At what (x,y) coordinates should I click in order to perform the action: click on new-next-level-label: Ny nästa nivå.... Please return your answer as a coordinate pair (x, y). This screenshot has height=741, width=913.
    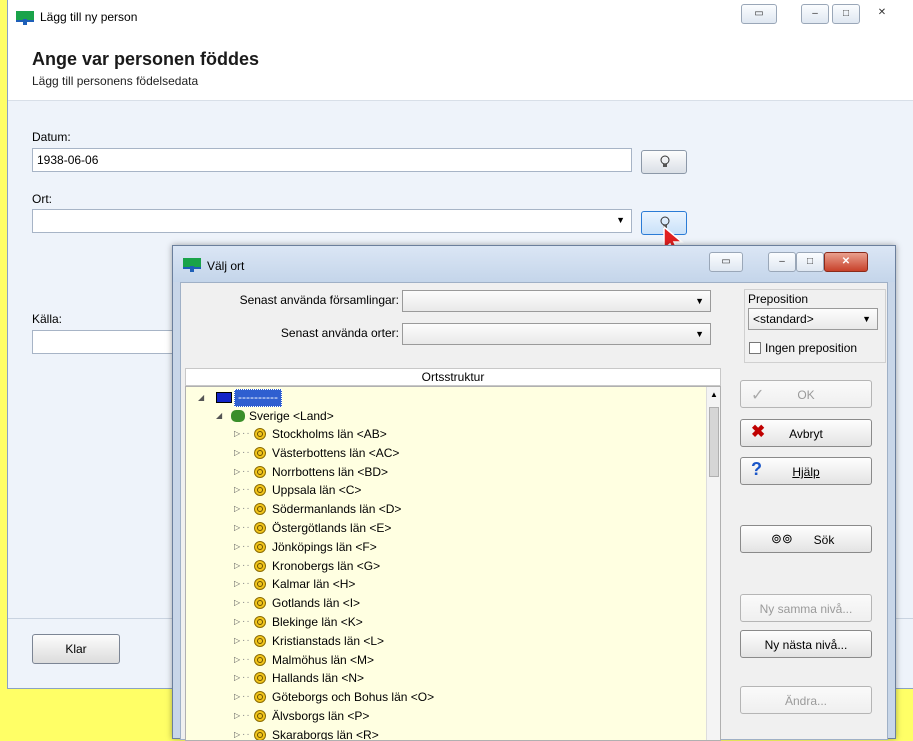
    Looking at the image, I should click on (806, 645).